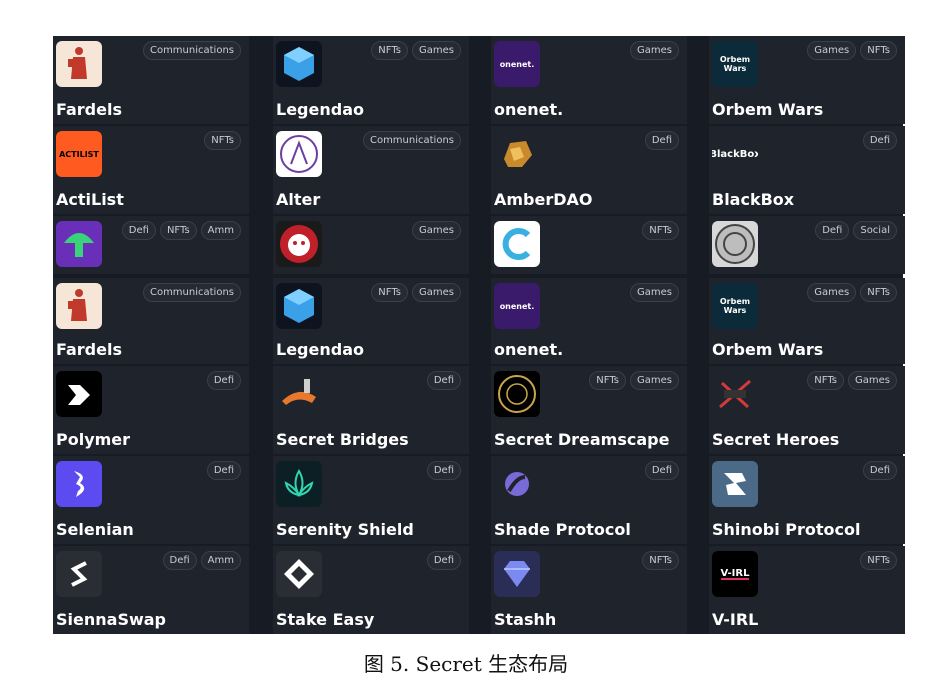 Image resolution: width=932 pixels, height=693 pixels. I want to click on tag-list: Defi NFTs Amm, so click(181, 230).